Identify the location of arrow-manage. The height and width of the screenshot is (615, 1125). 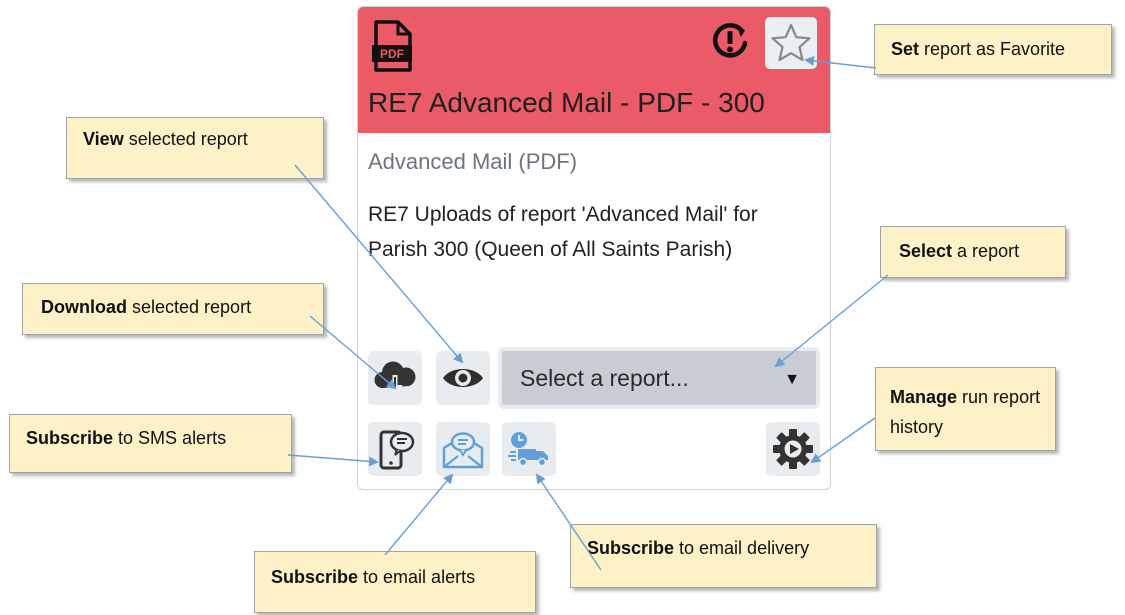
(843, 440).